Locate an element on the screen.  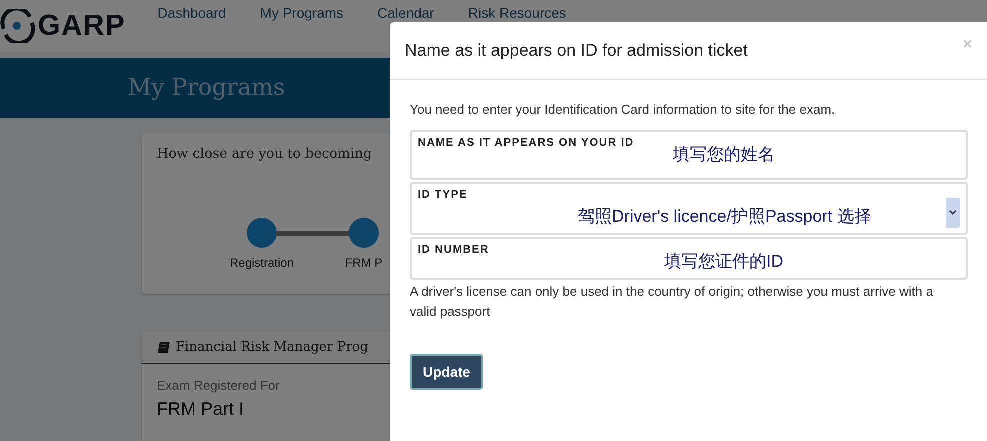
update-button: Update is located at coordinates (447, 372).